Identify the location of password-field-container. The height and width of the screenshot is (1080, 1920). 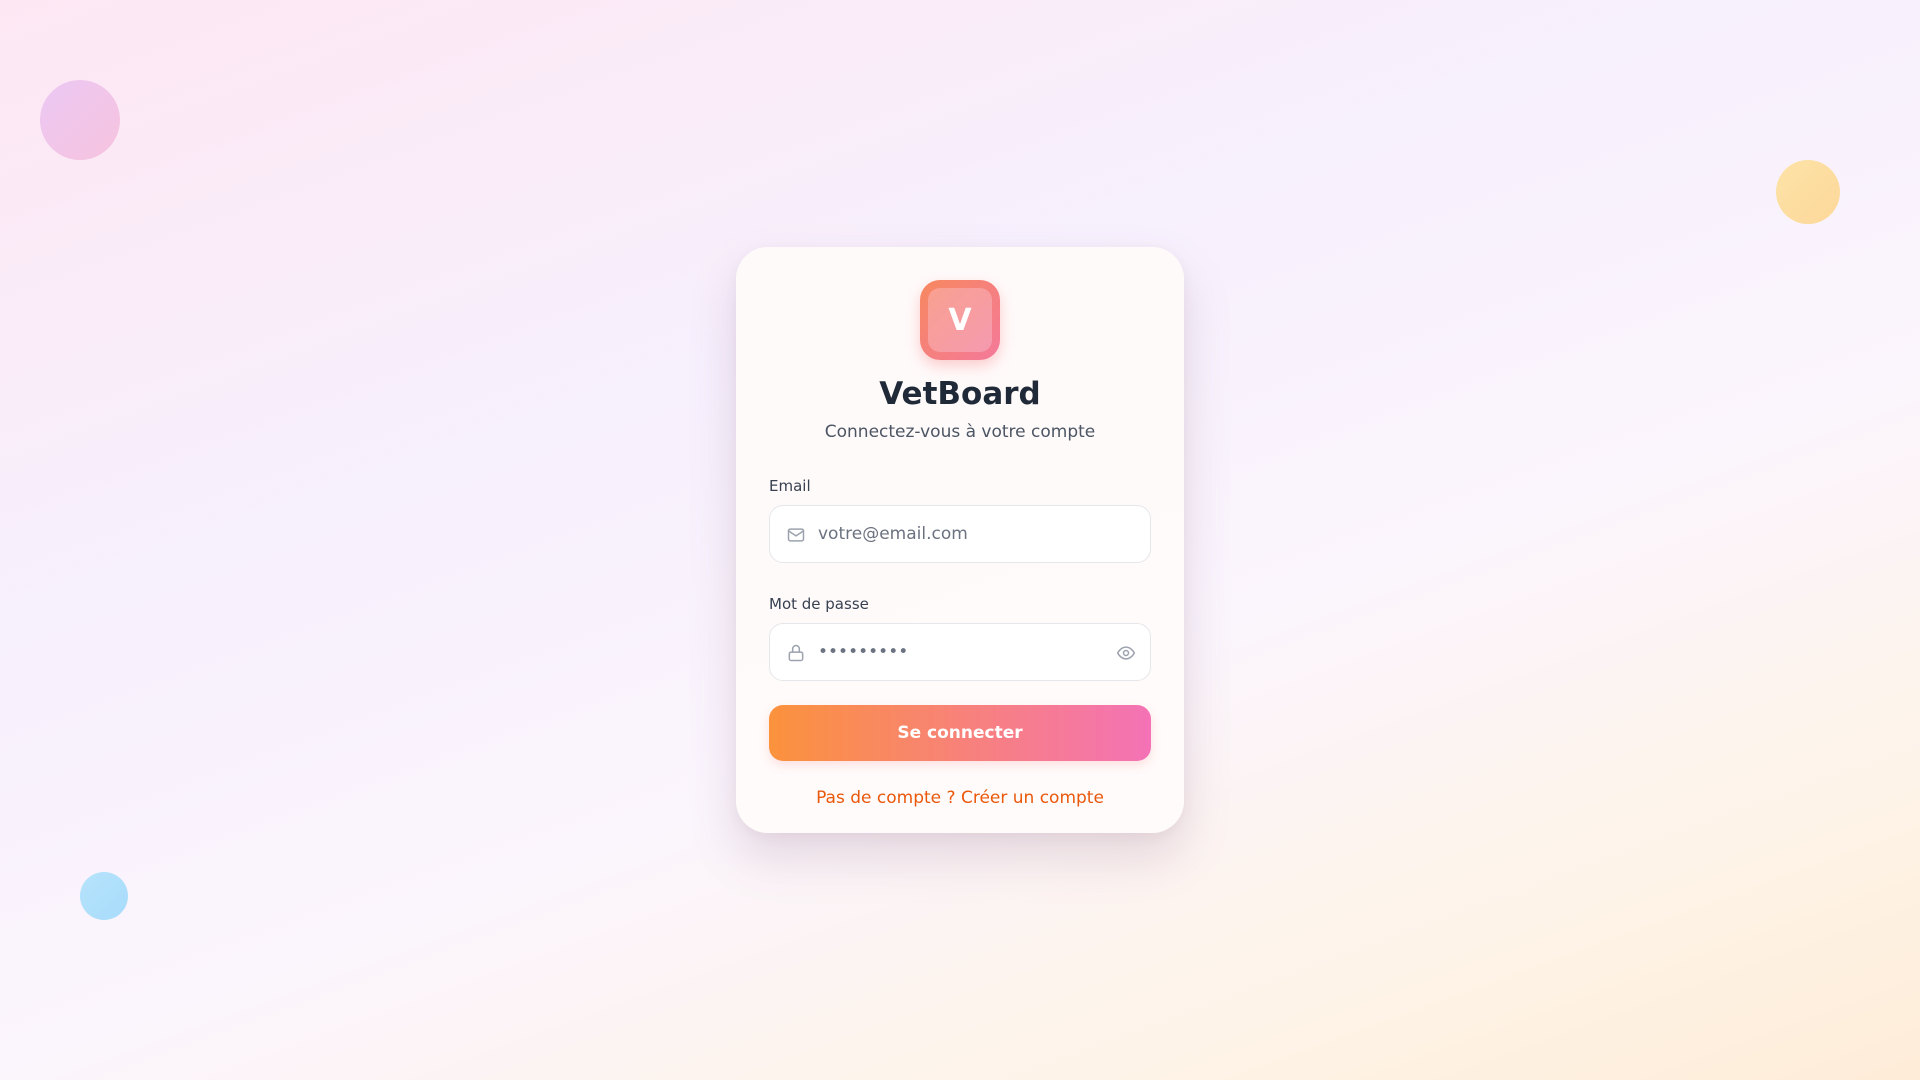
(960, 652).